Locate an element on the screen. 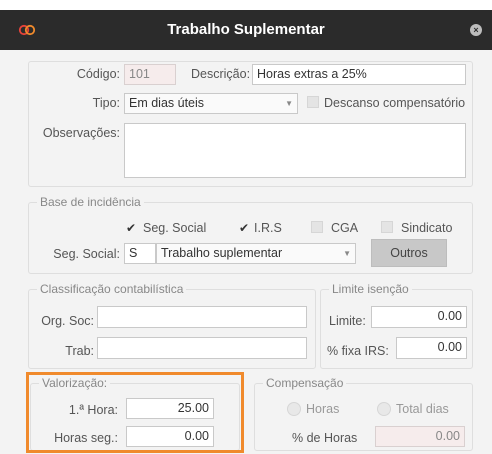  seg-social-select: Trabalho suplementar ▼ is located at coordinates (256, 253).